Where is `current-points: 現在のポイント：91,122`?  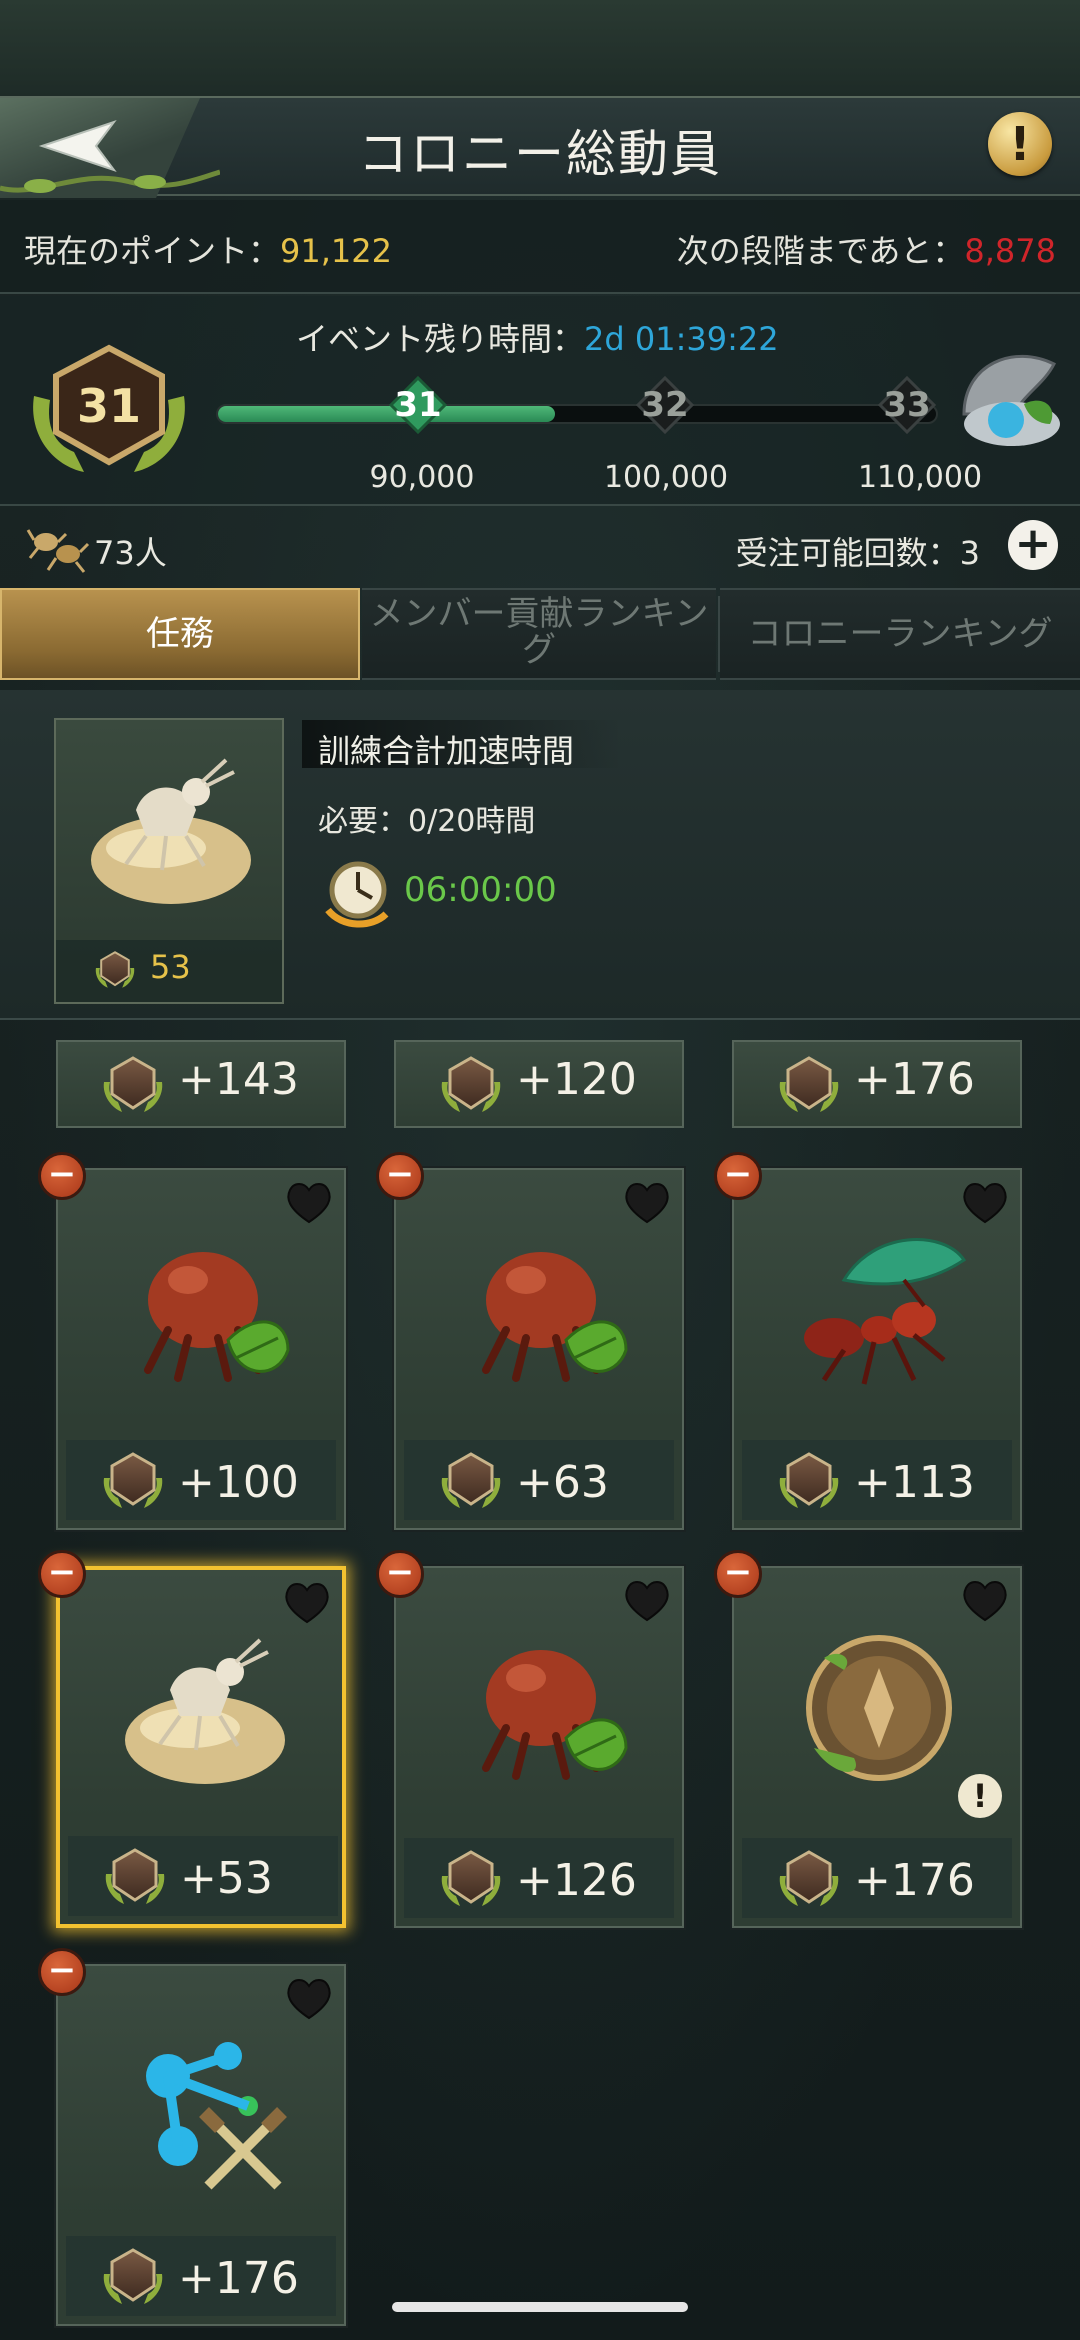 current-points: 現在のポイント：91,122 is located at coordinates (208, 249).